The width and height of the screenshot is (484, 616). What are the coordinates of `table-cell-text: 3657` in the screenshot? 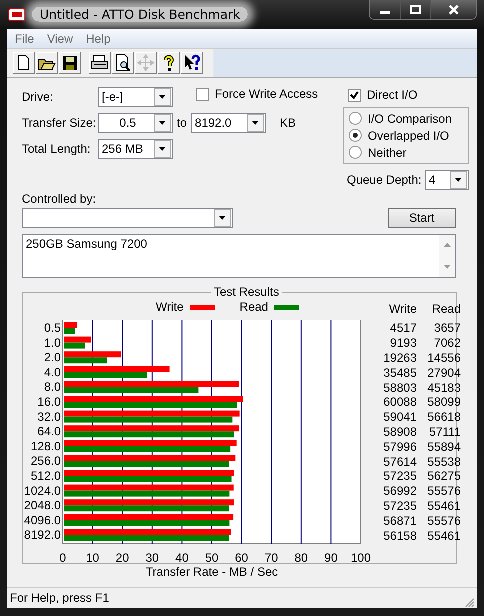 It's located at (447, 328).